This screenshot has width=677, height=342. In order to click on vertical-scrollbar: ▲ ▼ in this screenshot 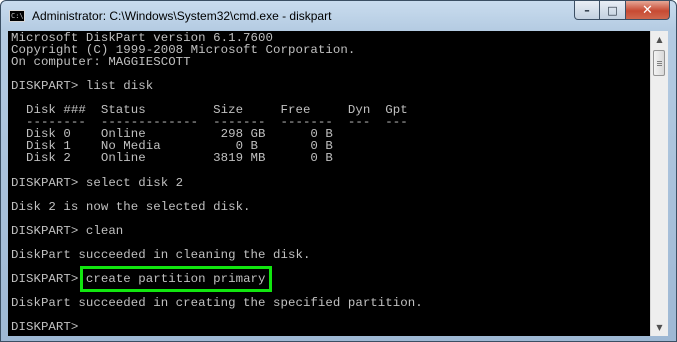, I will do `click(659, 183)`.